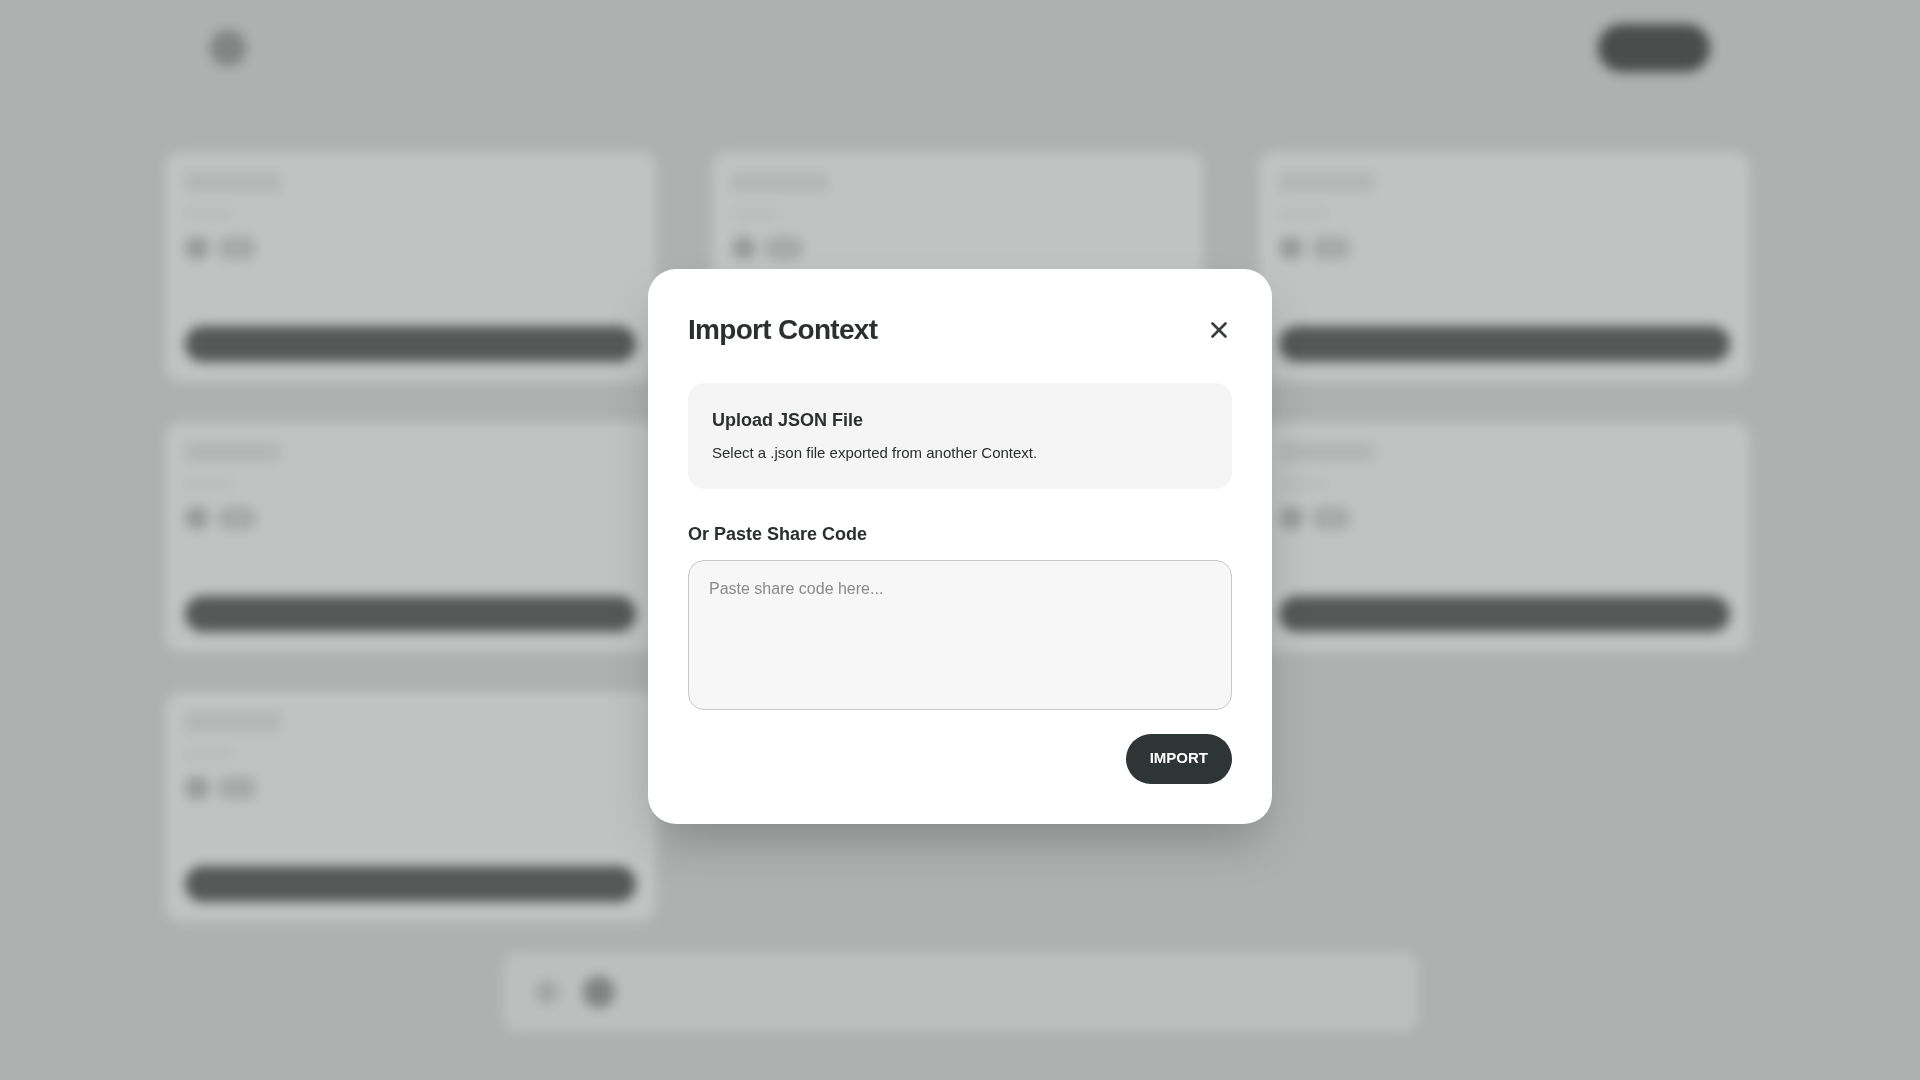 The width and height of the screenshot is (1920, 1080). Describe the element at coordinates (875, 453) in the screenshot. I see `upload-description: Select a .json file exported from another Context.` at that location.